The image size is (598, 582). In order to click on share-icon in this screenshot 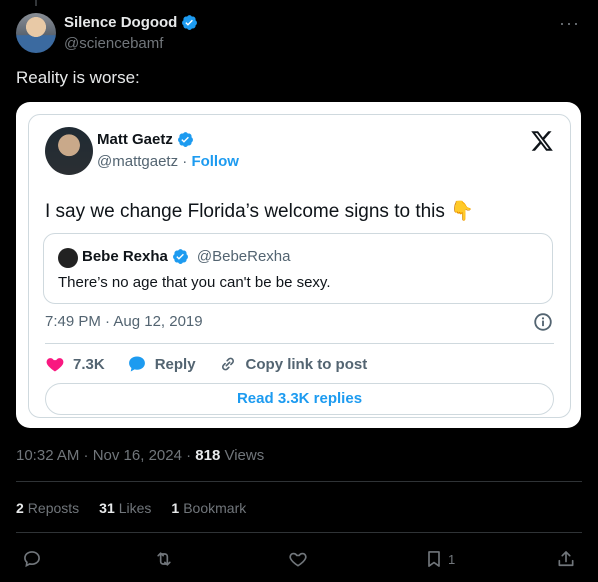, I will do `click(566, 559)`.